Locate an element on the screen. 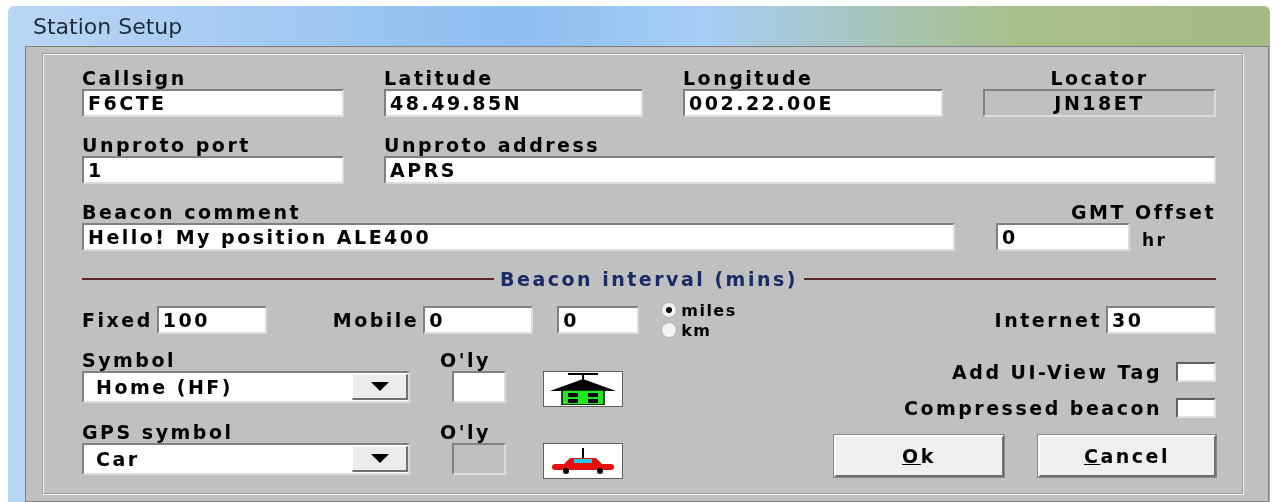 The height and width of the screenshot is (502, 1279). field-label: Locator is located at coordinates (1099, 78).